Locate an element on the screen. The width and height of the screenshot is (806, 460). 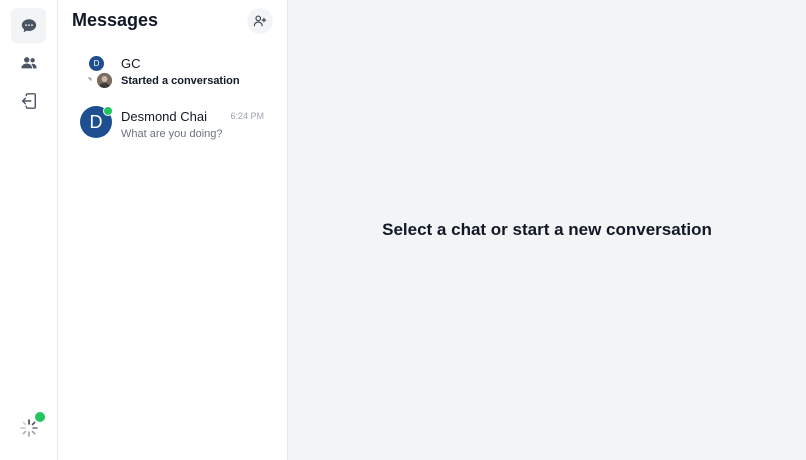
logout-icon is located at coordinates (28, 100).